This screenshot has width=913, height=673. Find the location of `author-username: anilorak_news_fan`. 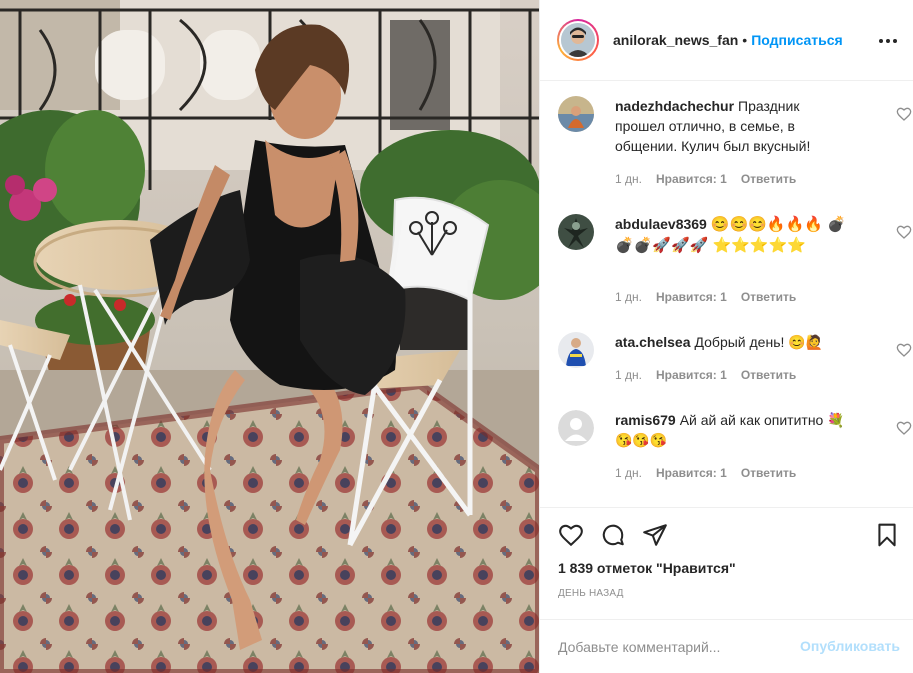

author-username: anilorak_news_fan is located at coordinates (675, 40).